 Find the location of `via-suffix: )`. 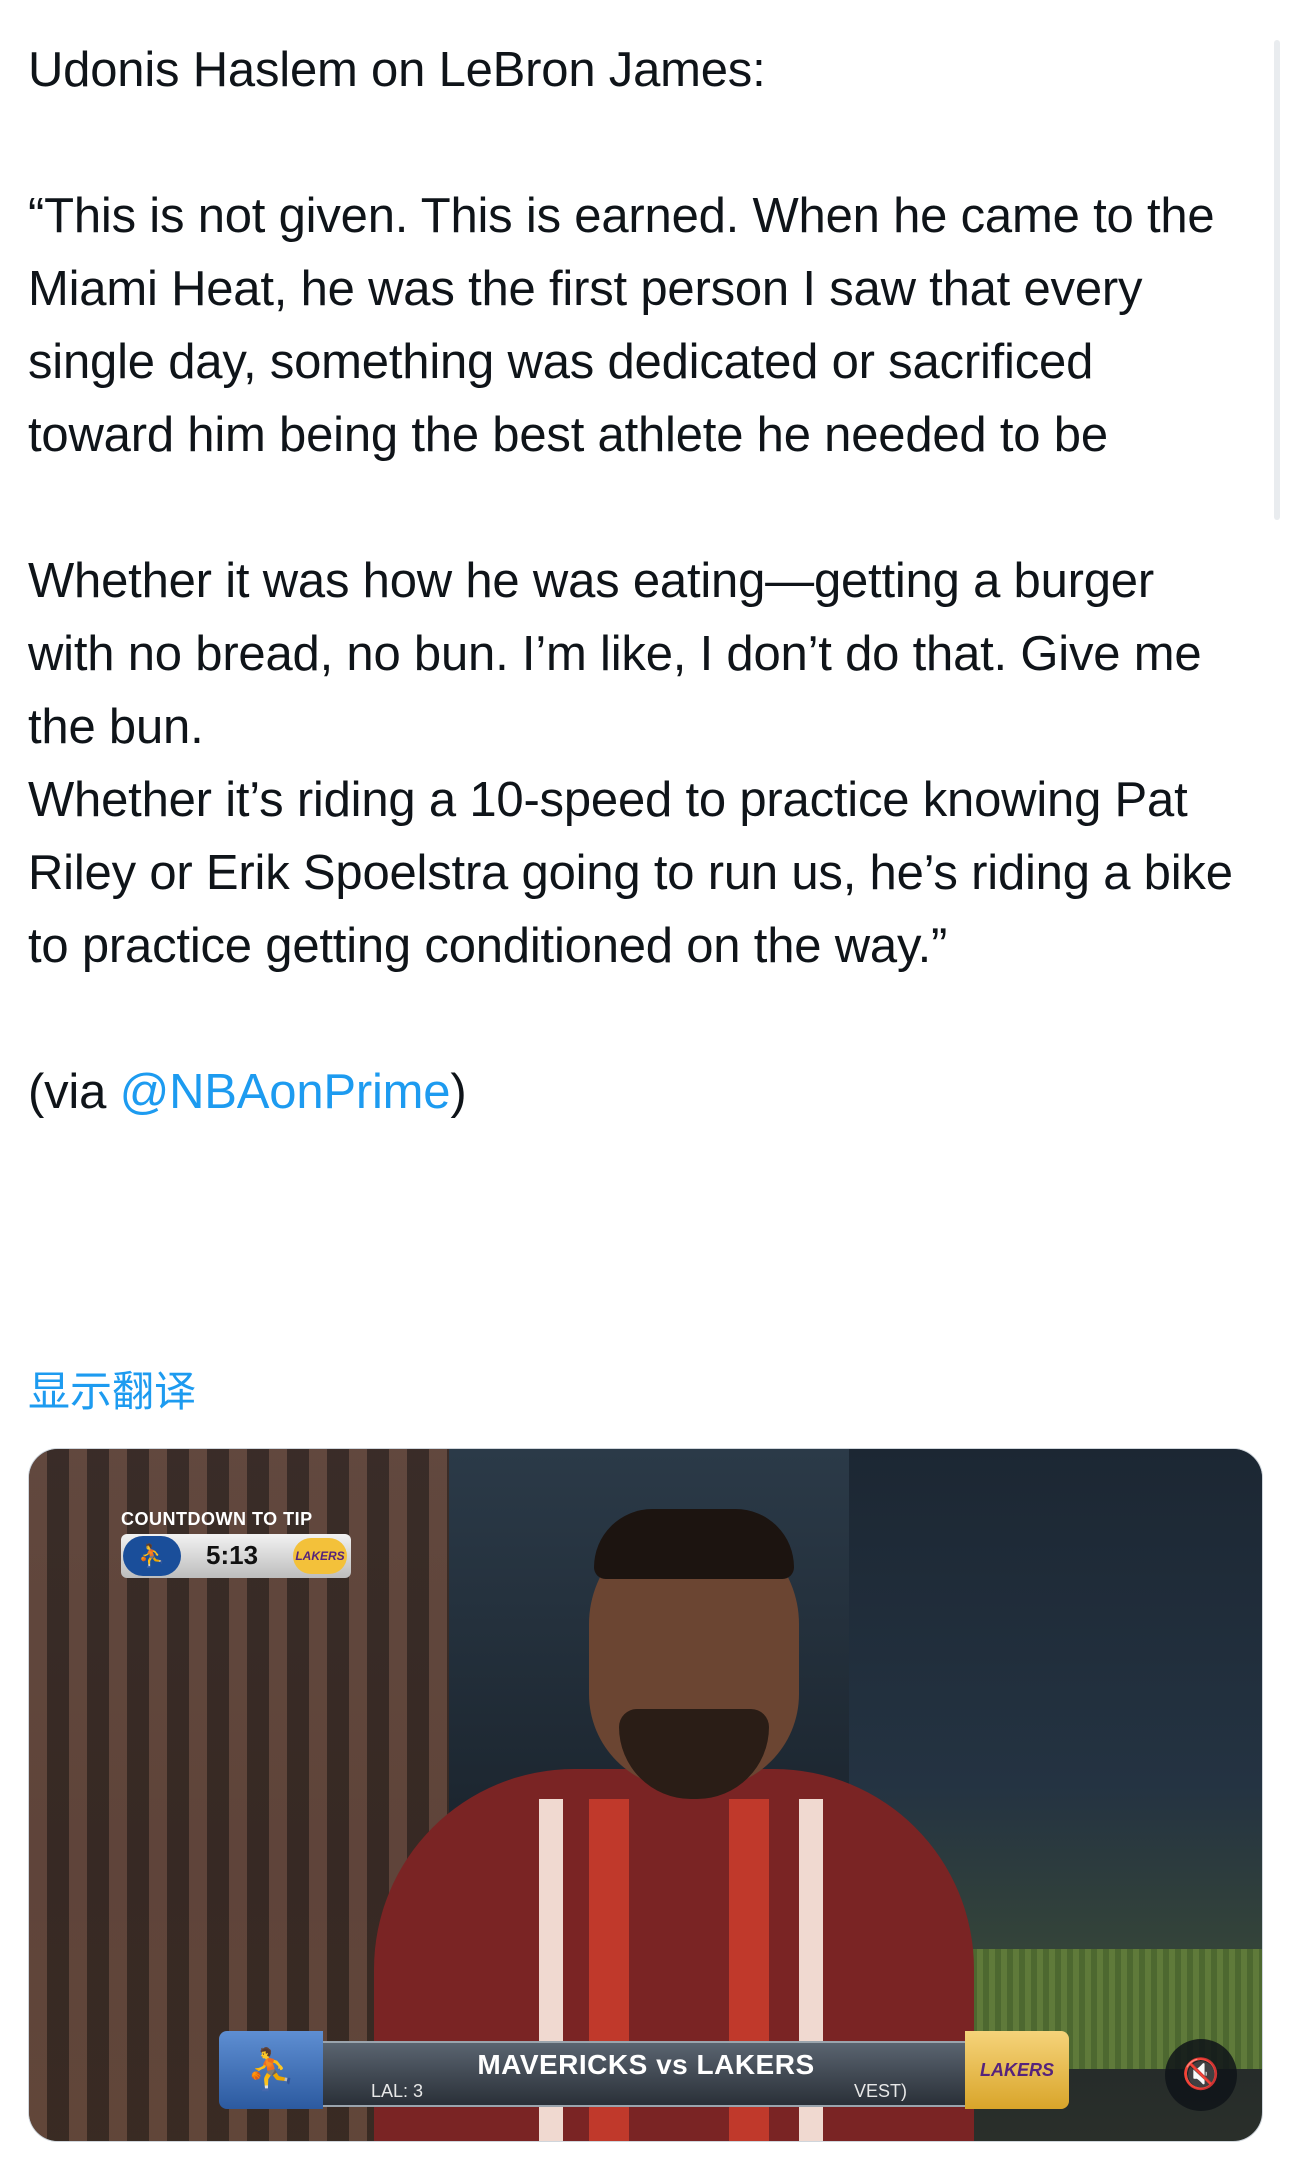

via-suffix: ) is located at coordinates (458, 1092).